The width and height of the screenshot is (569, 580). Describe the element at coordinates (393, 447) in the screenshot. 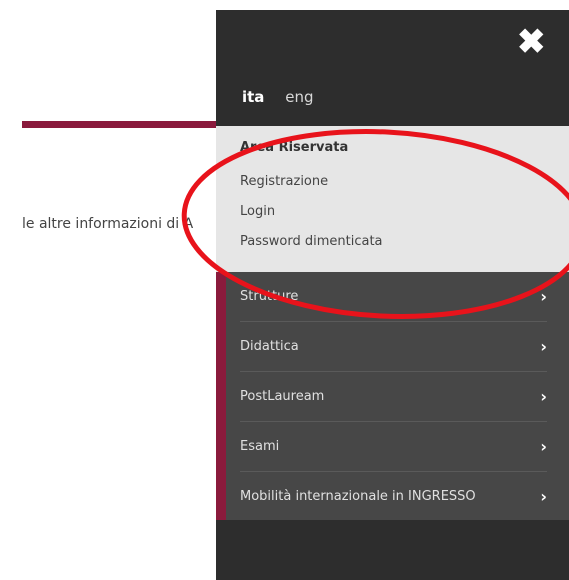

I see `menu-item-esami: Esami ›` at that location.